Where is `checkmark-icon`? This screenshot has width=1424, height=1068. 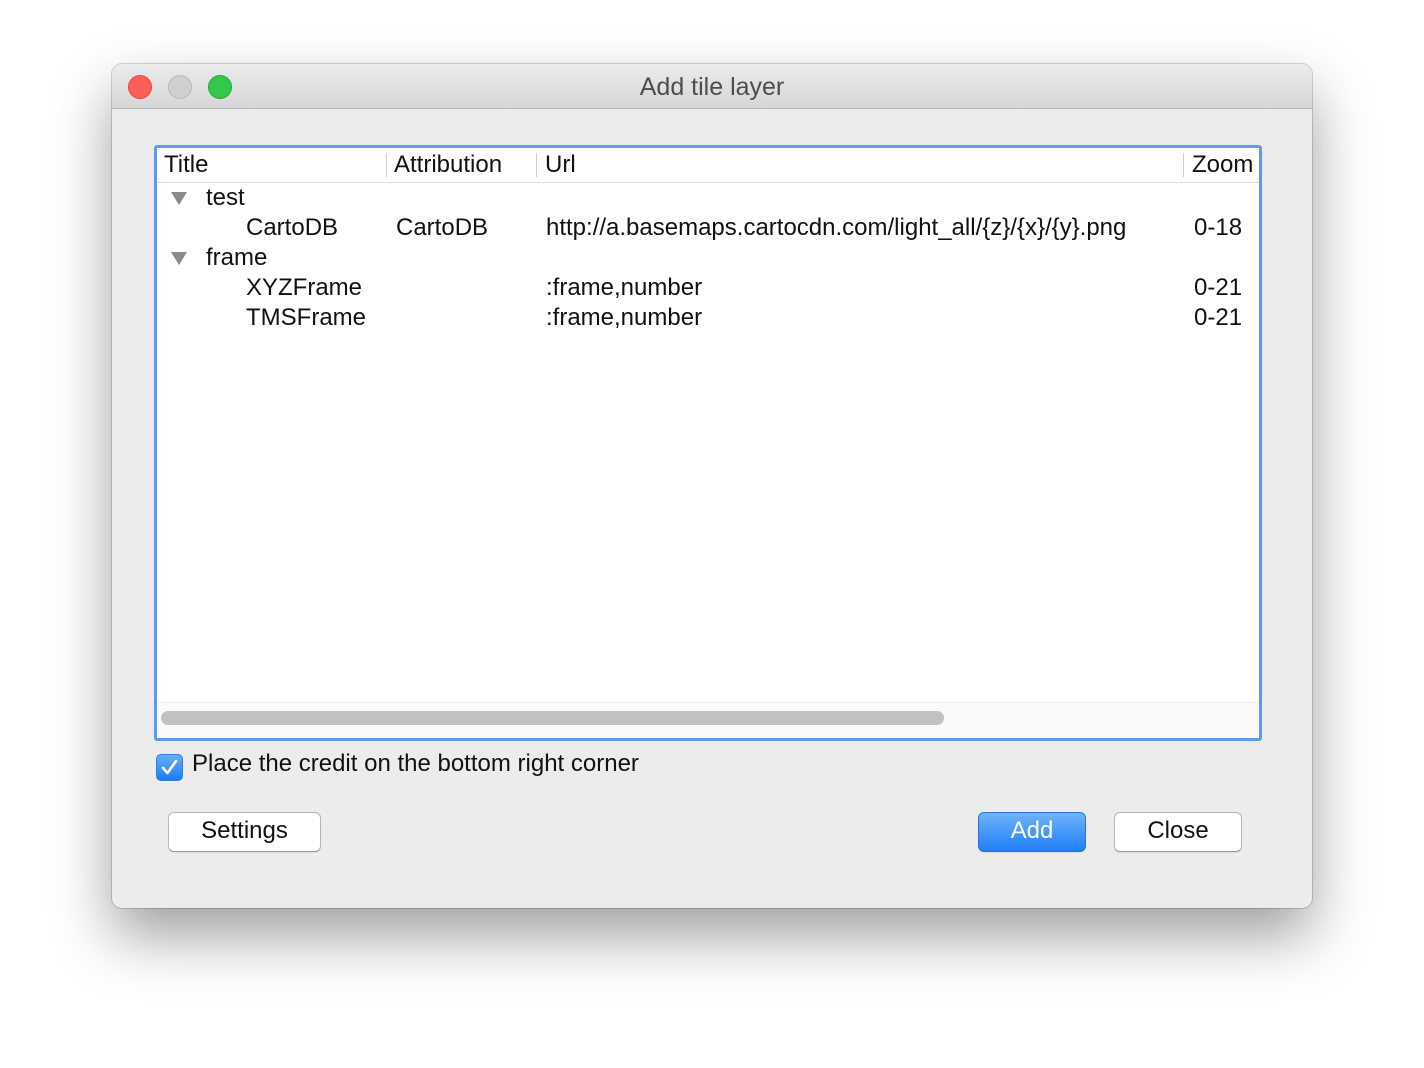 checkmark-icon is located at coordinates (169, 767).